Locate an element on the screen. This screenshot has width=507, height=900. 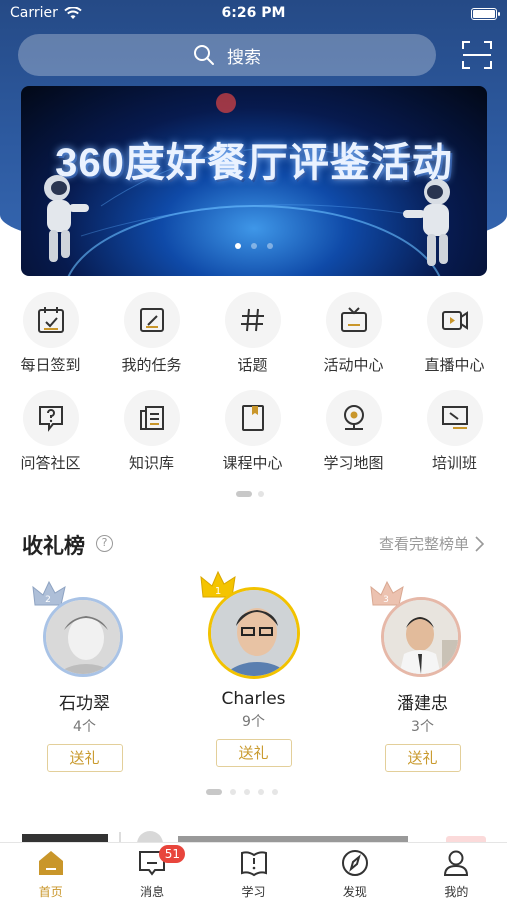
grid-item-activities: 活动中心 is located at coordinates (353, 333).